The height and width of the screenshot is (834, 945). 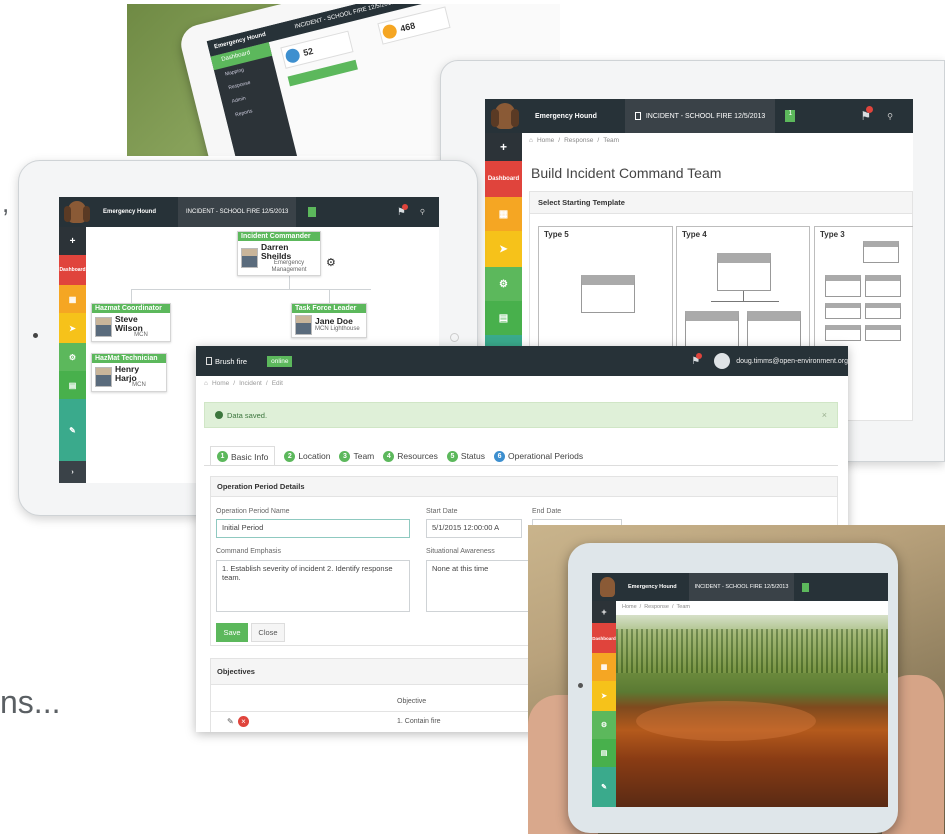 I want to click on build-brand: Emergency Hound, so click(x=566, y=116).